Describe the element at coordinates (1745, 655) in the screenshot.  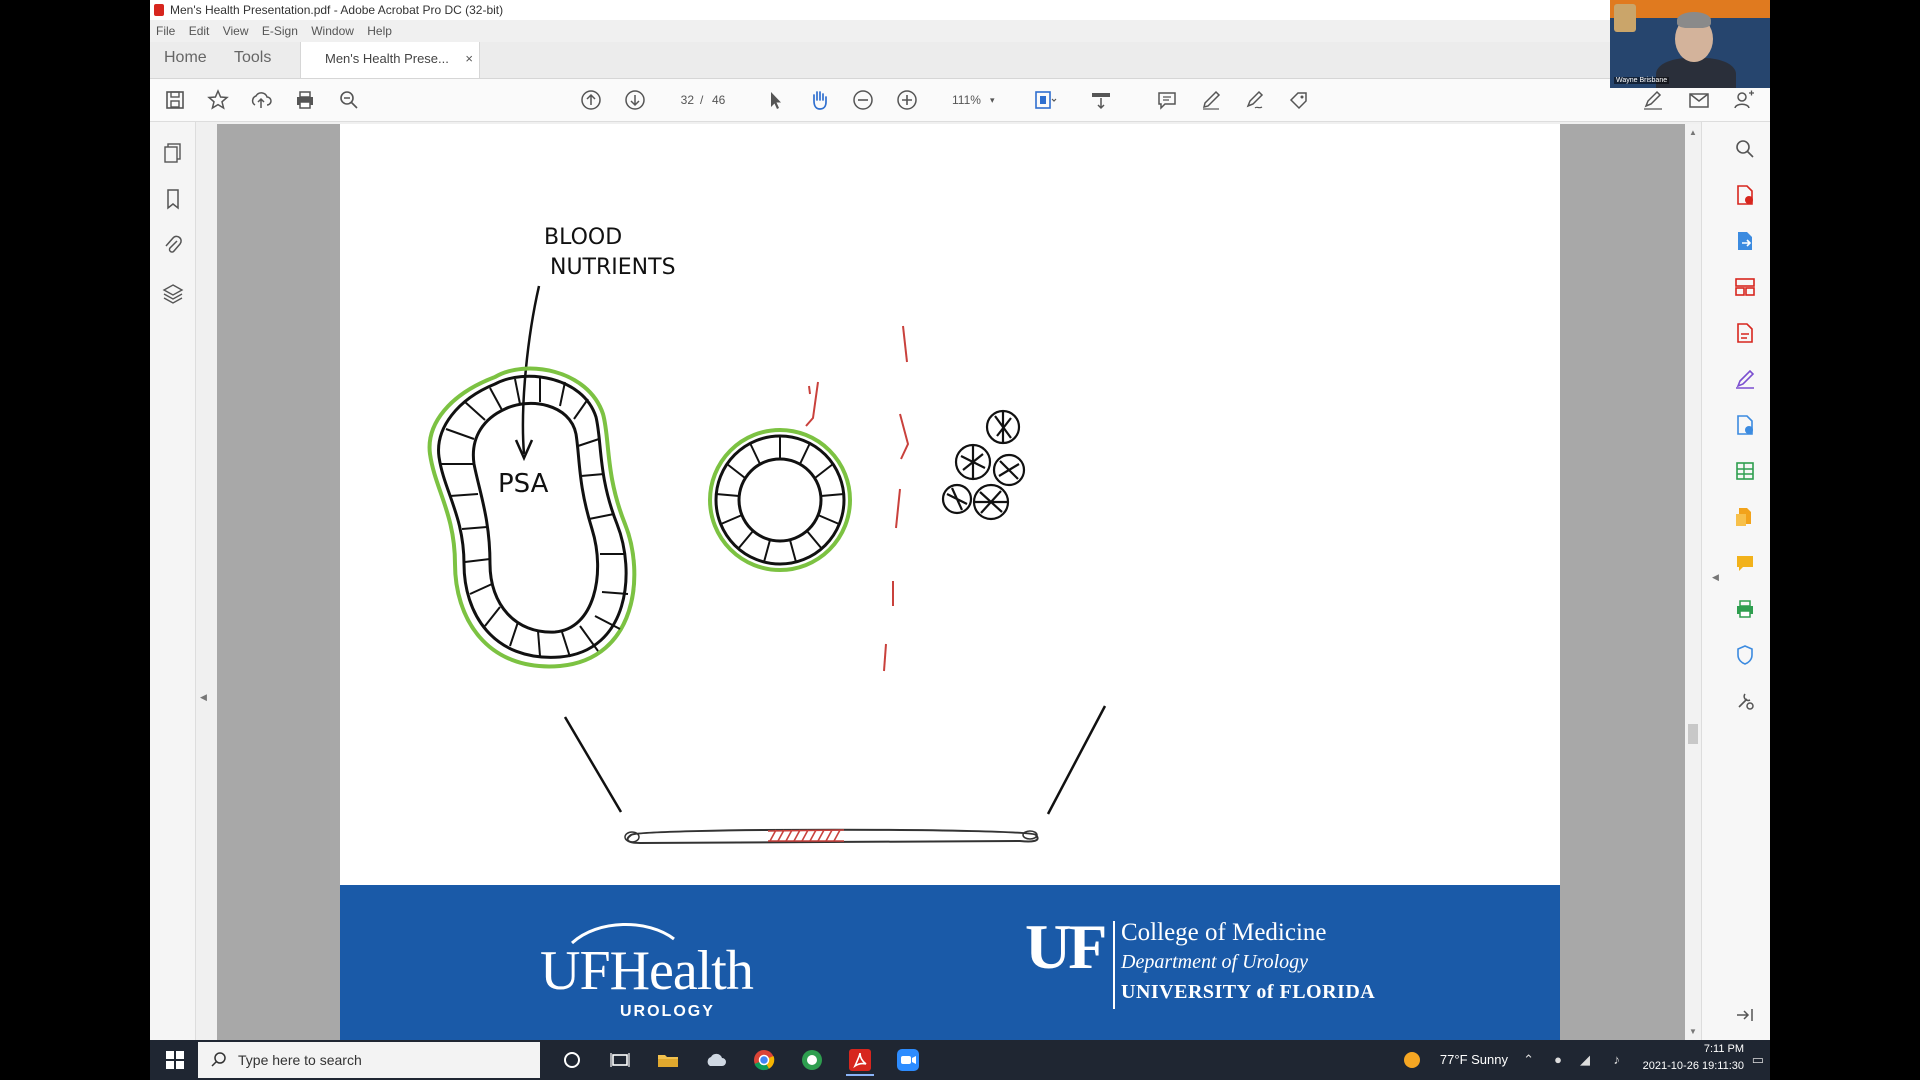
I see `protect-icon` at that location.